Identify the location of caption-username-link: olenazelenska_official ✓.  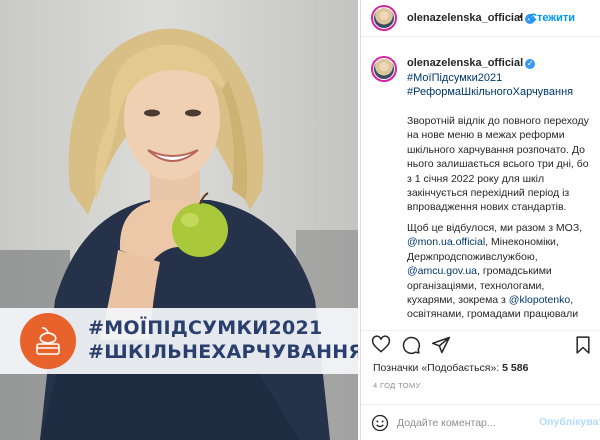
(471, 63).